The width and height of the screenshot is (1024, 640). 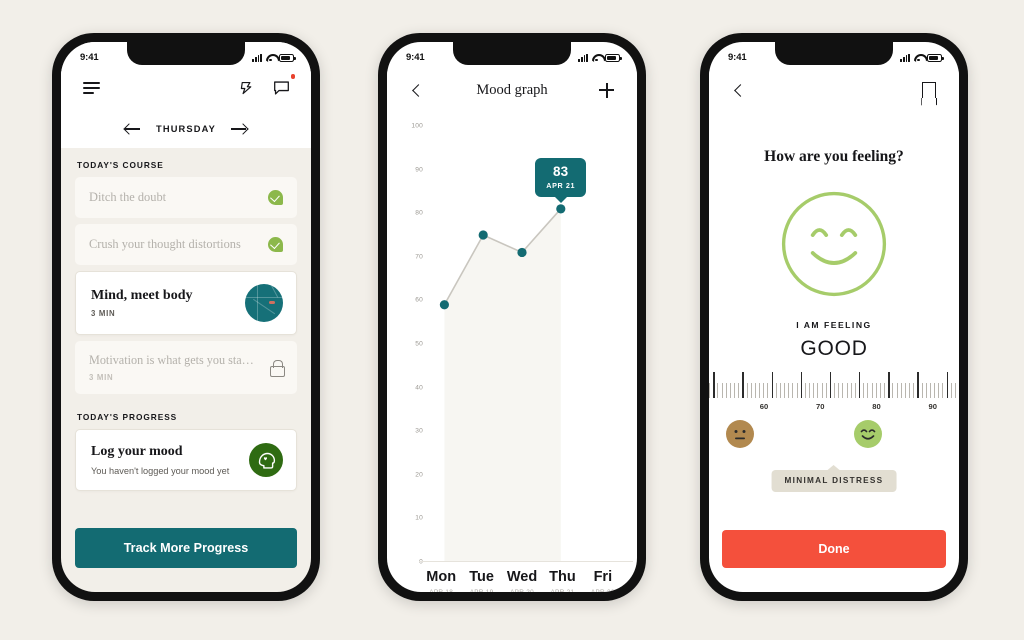 I want to click on award-icon, so click(x=245, y=87).